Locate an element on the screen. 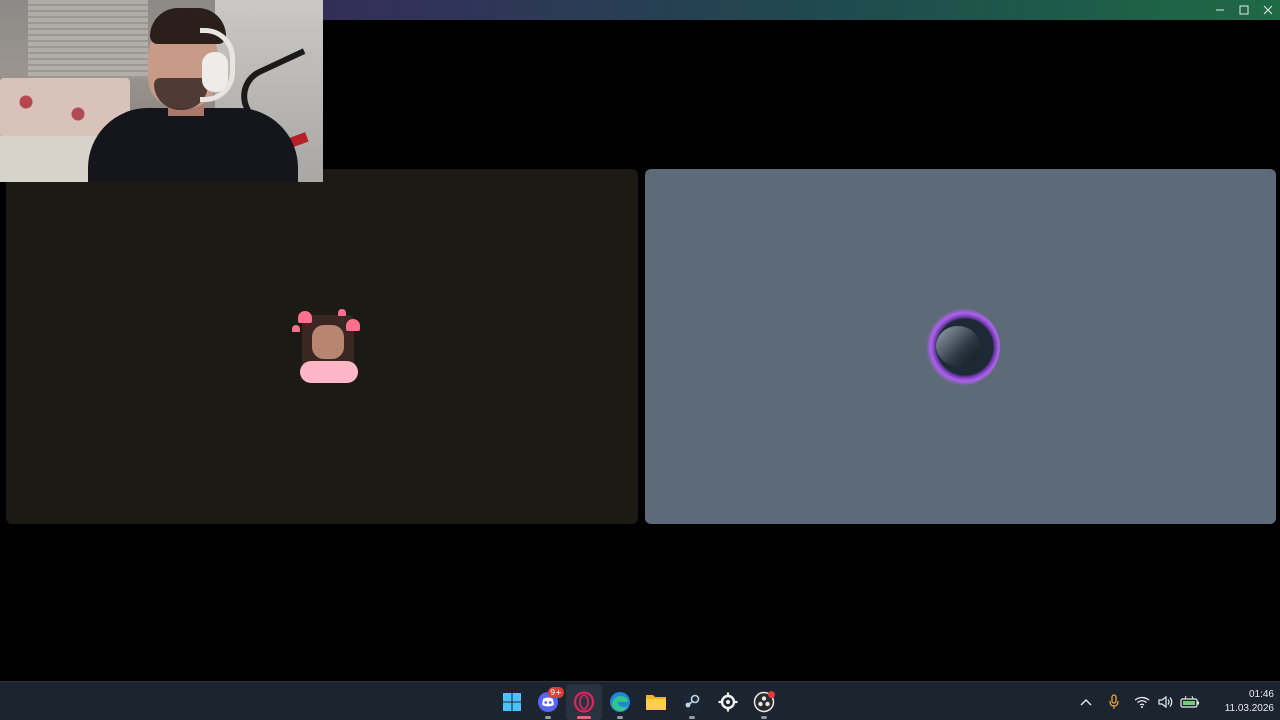 The height and width of the screenshot is (720, 1280). chevron-up-icon is located at coordinates (1086, 701).